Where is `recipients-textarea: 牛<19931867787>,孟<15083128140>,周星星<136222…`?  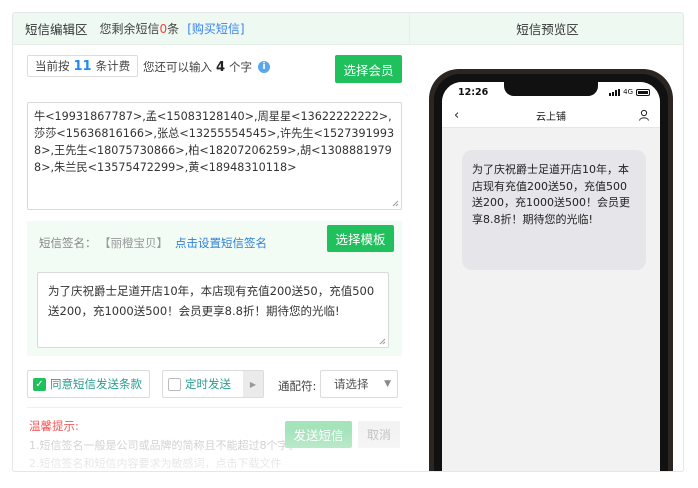 recipients-textarea: 牛<19931867787>,孟<15083128140>,周星星<136222… is located at coordinates (214, 156).